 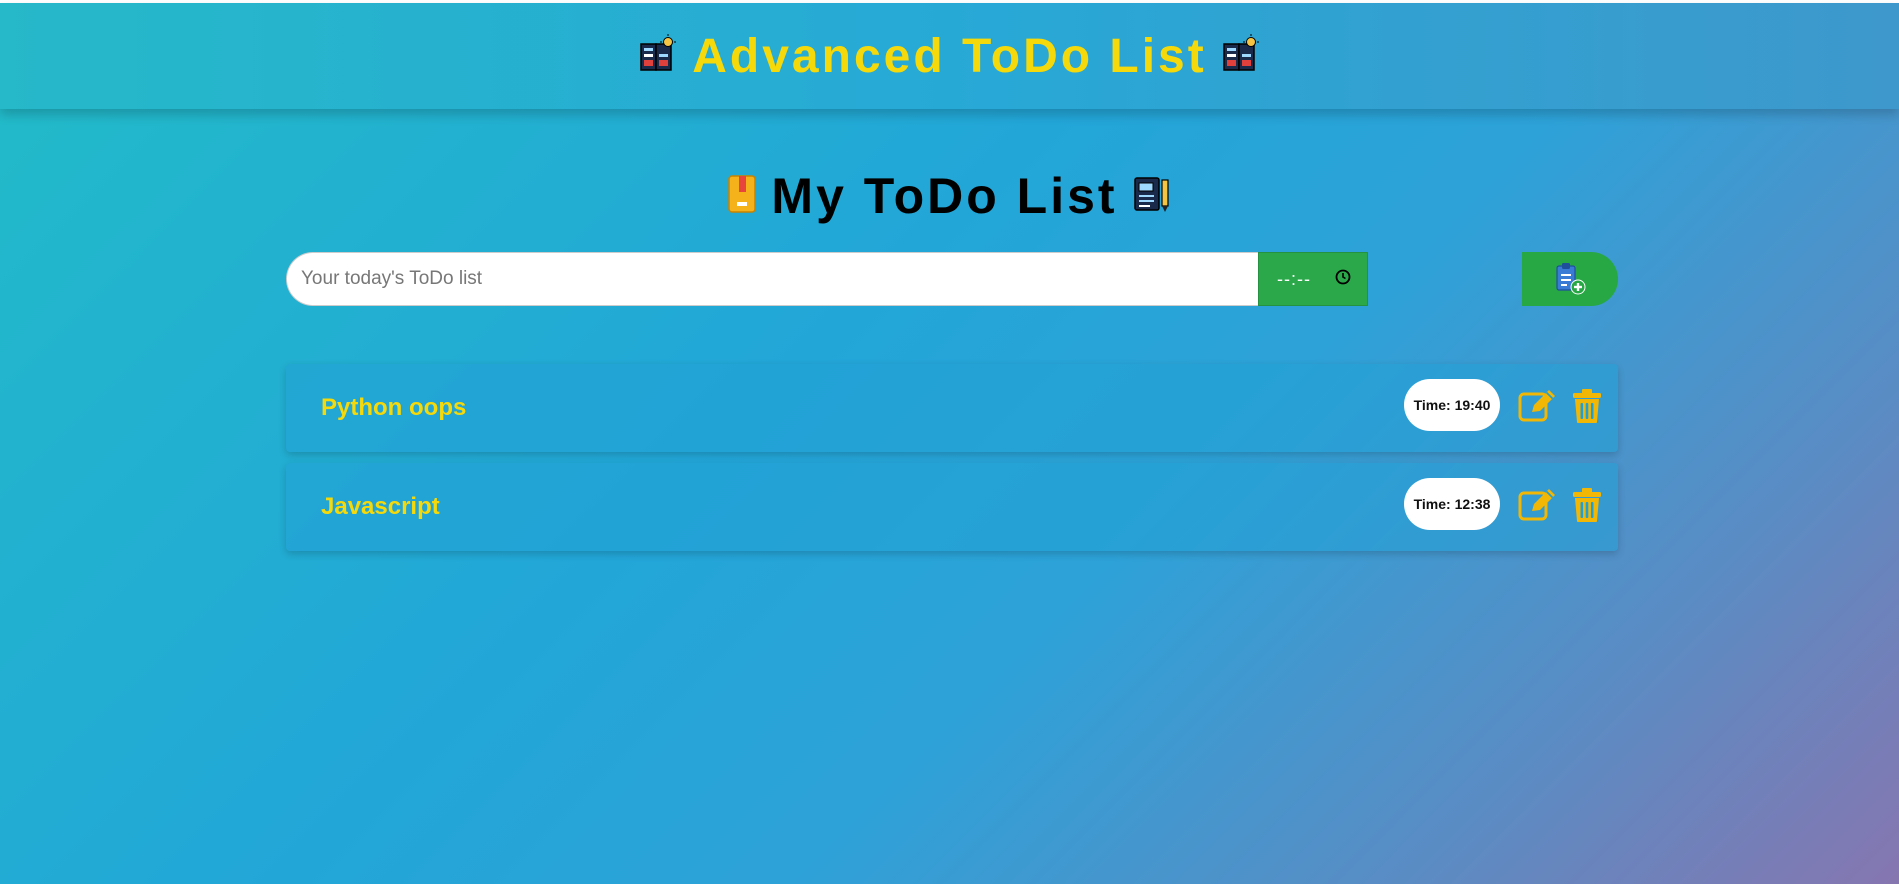 I want to click on time-input-value: --:--, so click(x=1294, y=278).